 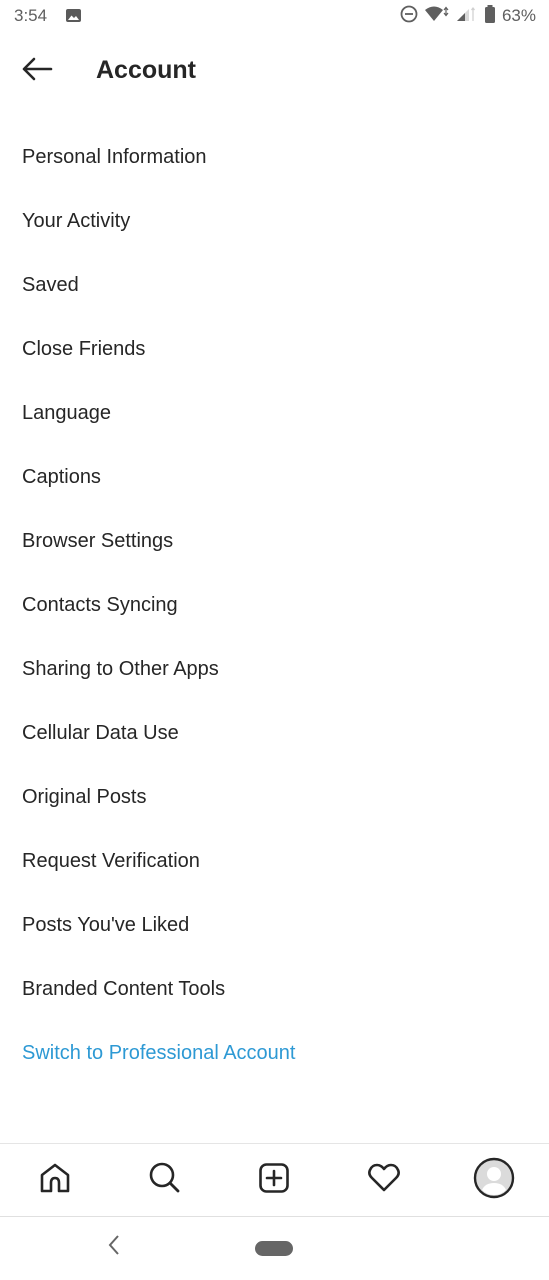 What do you see at coordinates (274, 541) in the screenshot?
I see `menu-item-browser-settings: Browser Settings` at bounding box center [274, 541].